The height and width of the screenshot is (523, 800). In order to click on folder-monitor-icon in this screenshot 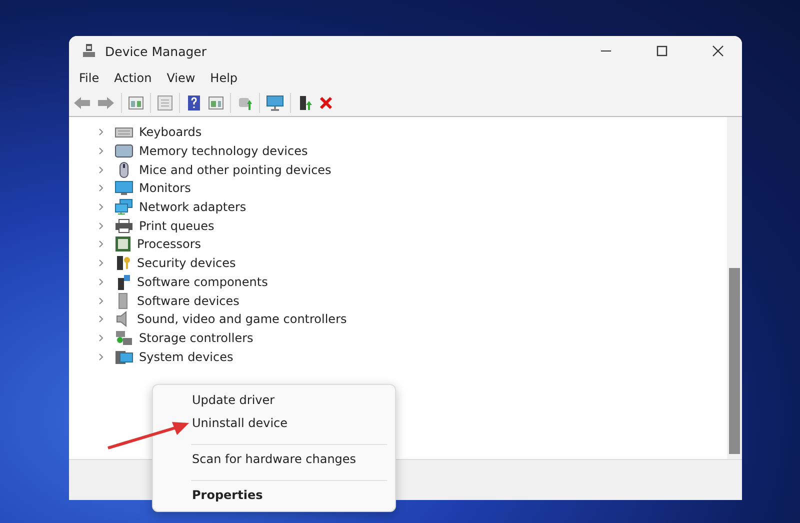, I will do `click(124, 356)`.